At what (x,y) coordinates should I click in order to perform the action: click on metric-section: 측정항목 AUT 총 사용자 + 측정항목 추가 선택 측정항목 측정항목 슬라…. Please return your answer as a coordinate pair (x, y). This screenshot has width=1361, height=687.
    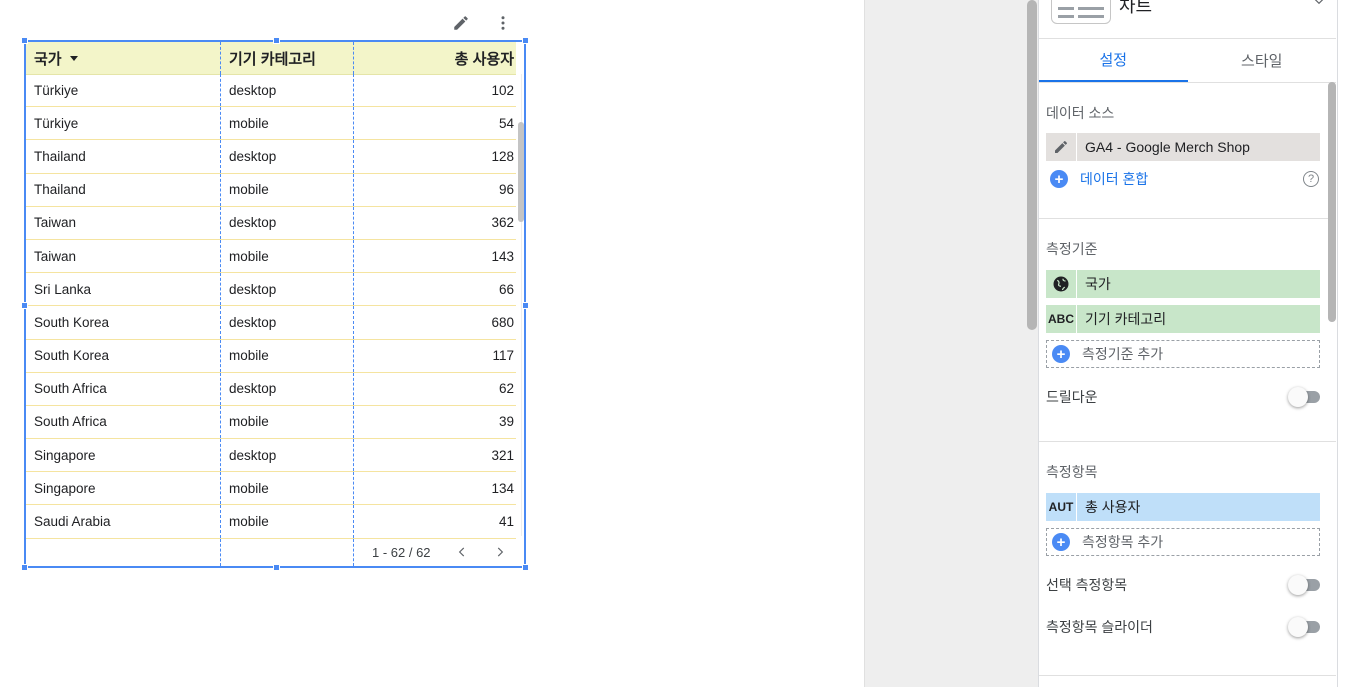
    Looking at the image, I should click on (1187, 559).